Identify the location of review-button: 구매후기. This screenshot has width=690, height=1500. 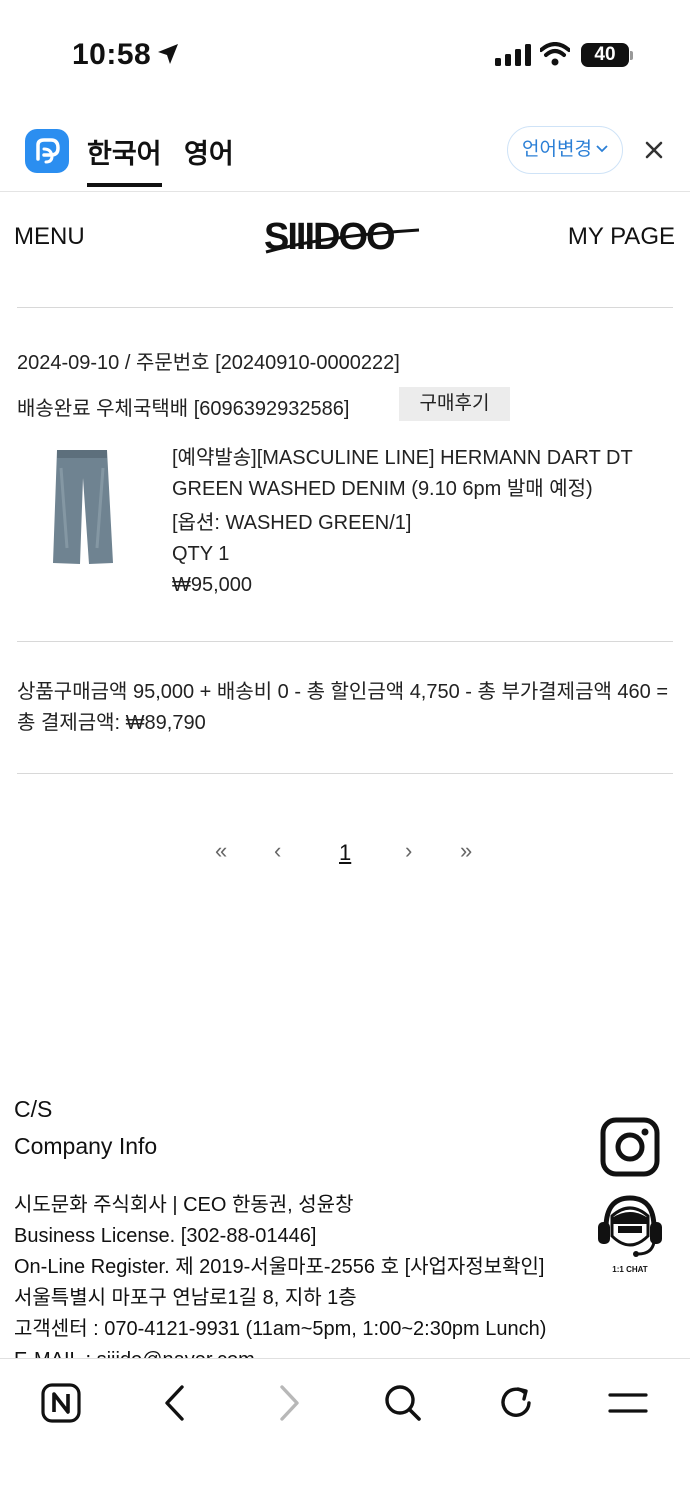
(454, 404).